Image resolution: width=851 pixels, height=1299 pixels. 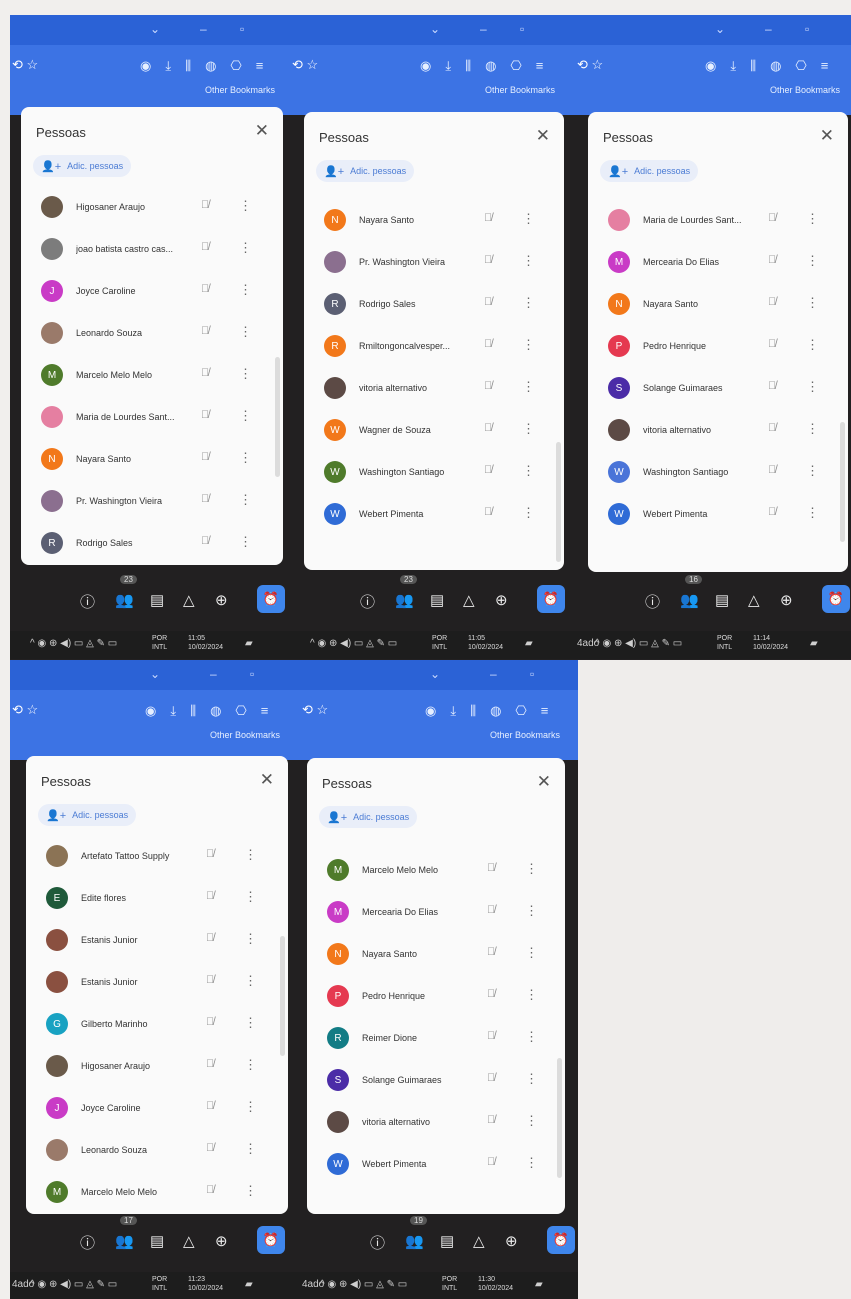 What do you see at coordinates (152, 1025) in the screenshot?
I see `person-row: G Gilberto Marinho 🎙̸ ⋮` at bounding box center [152, 1025].